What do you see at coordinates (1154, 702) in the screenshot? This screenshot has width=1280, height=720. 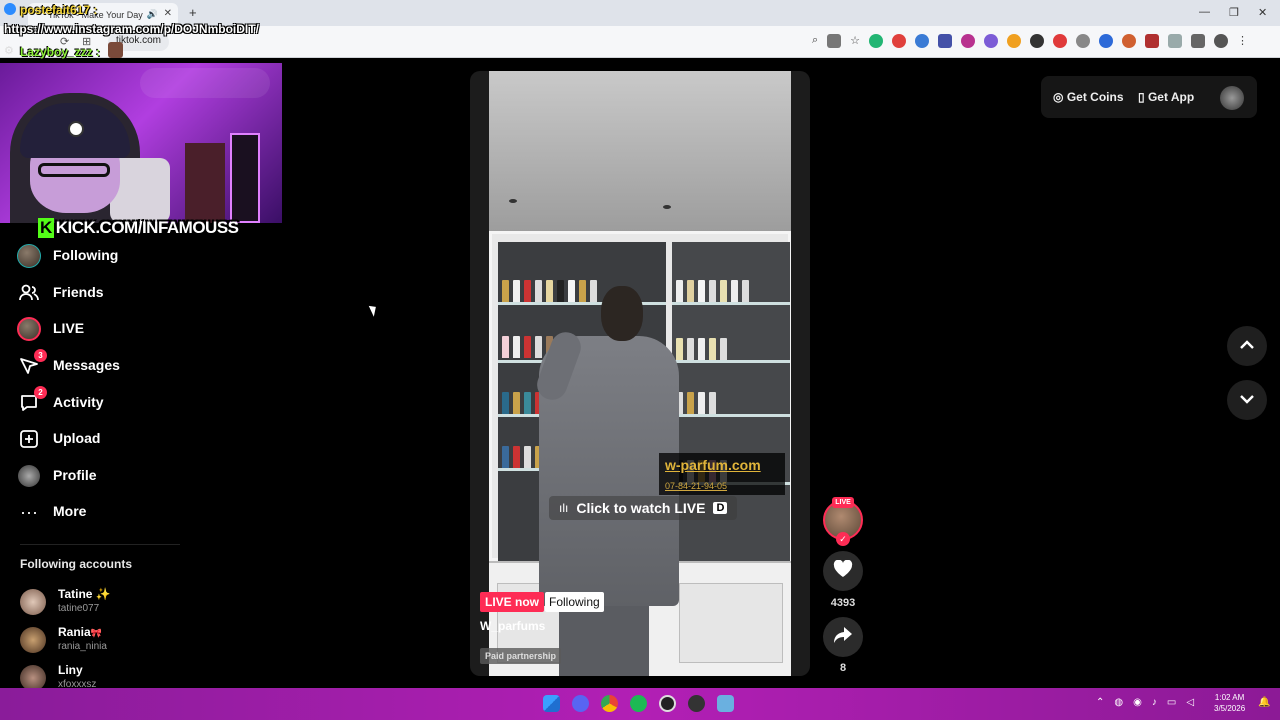 I see `microphone-icon: ♪` at bounding box center [1154, 702].